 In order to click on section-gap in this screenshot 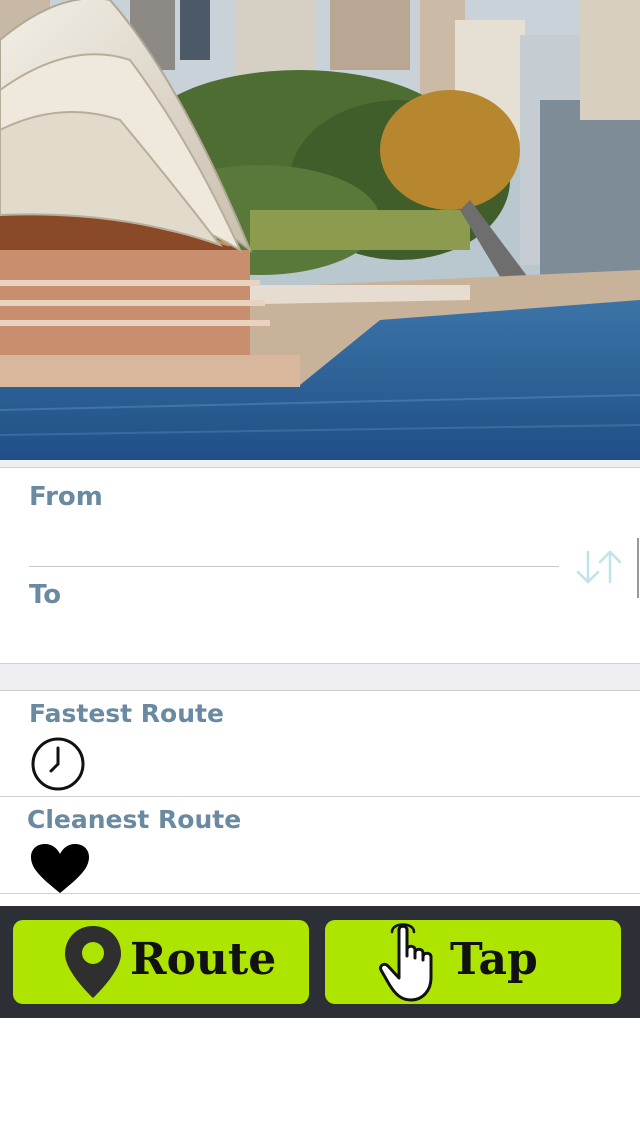, I will do `click(320, 677)`.